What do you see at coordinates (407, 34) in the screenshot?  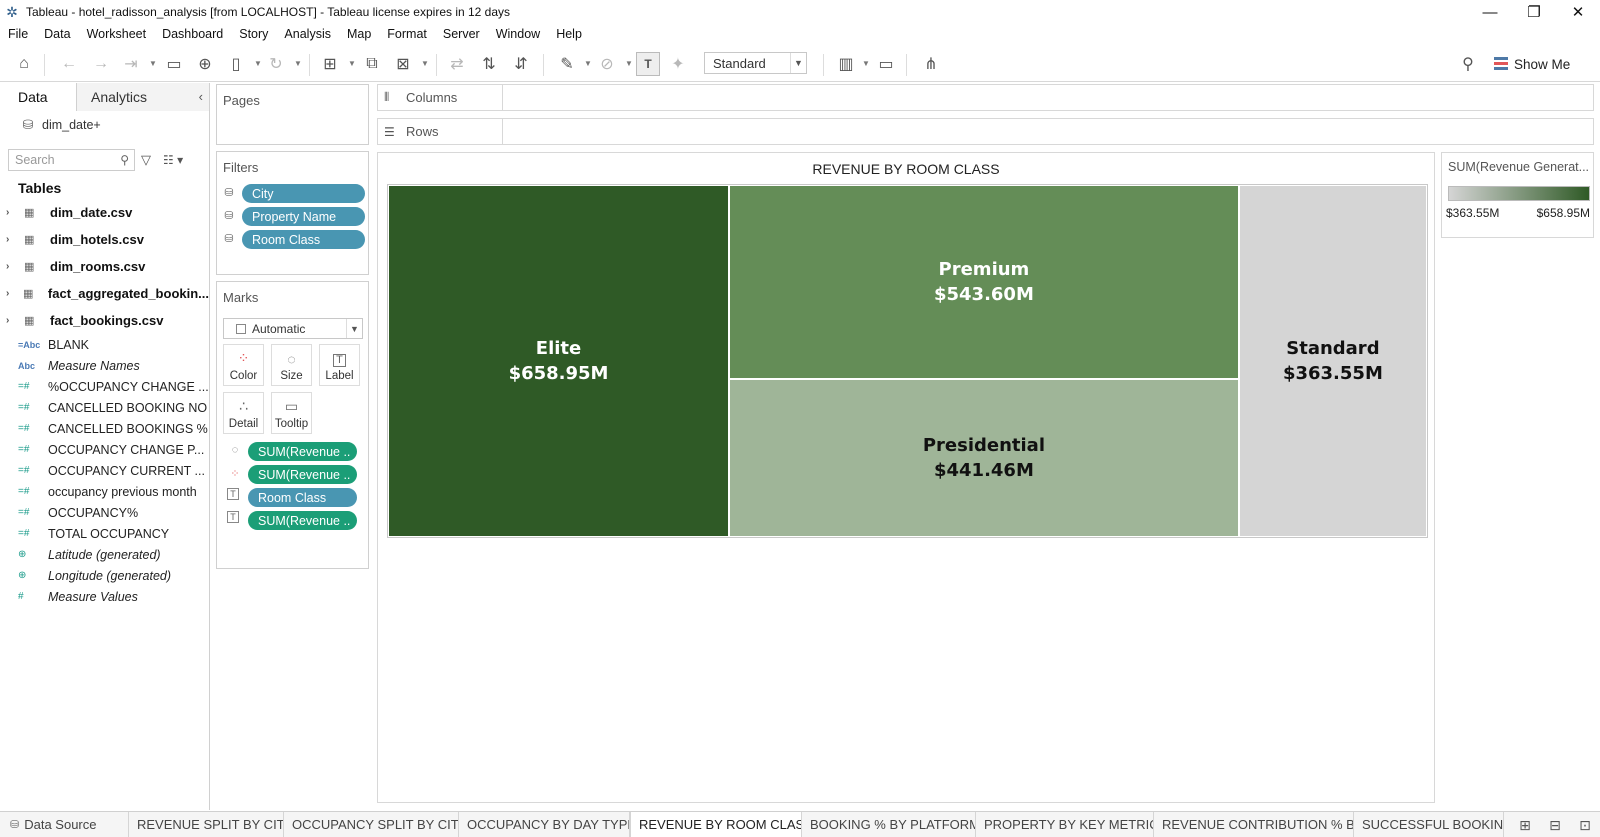 I see `menu-format: Format` at bounding box center [407, 34].